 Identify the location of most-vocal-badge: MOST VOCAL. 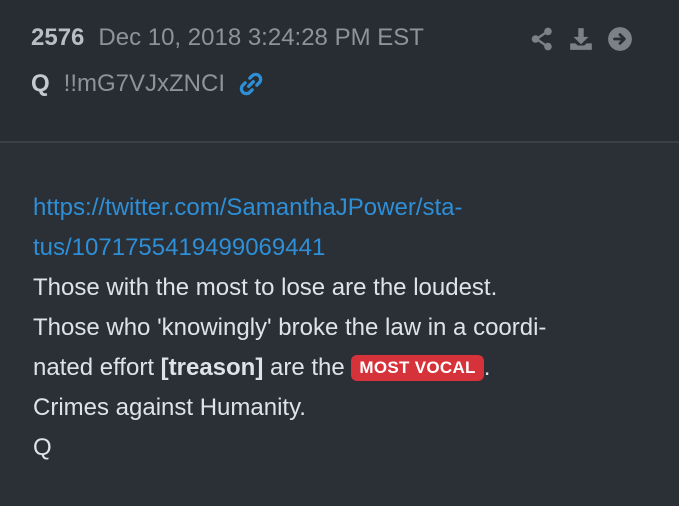
(417, 368).